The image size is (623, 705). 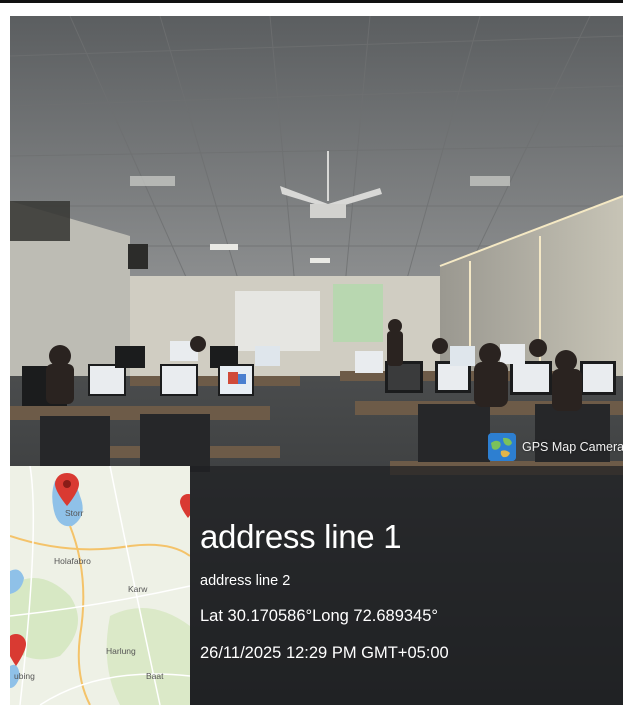 What do you see at coordinates (502, 447) in the screenshot?
I see `globe-icon` at bounding box center [502, 447].